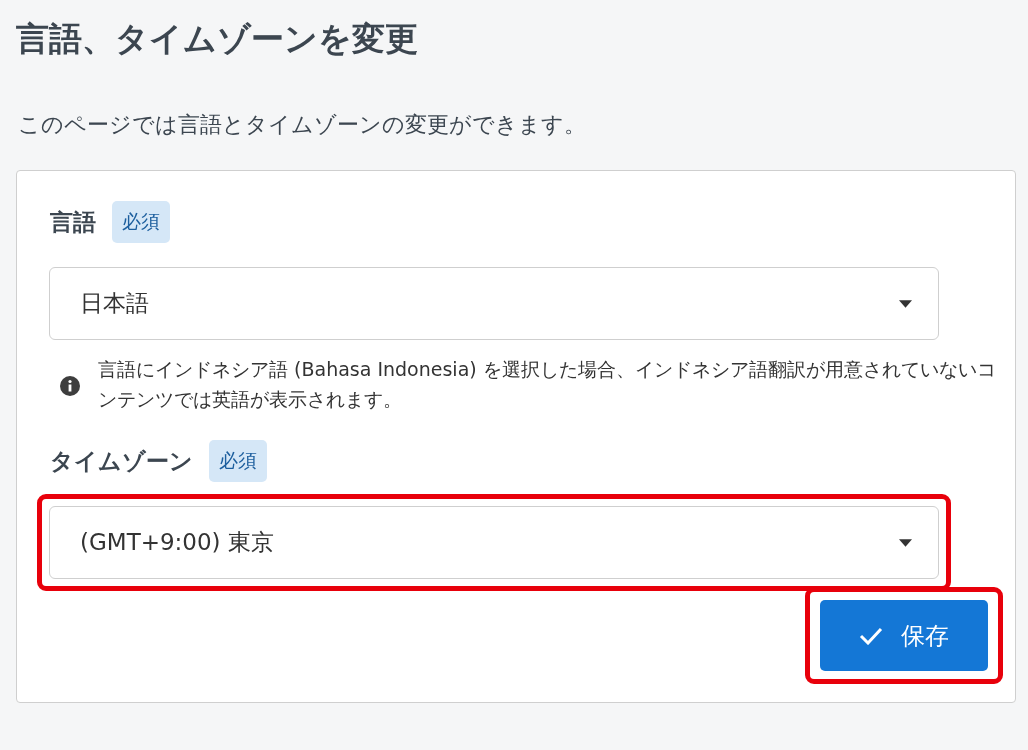  Describe the element at coordinates (547, 384) in the screenshot. I see `info-note: 言語にインドネシア語 (Bahasa Indonesia) を選択した場合、インドネシア語翻訳が用意されていないコンテンツでは英語が表示されます。` at that location.